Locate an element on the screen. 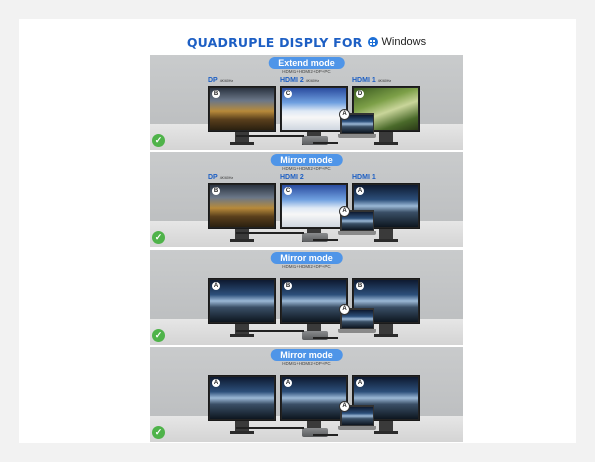  poster-title: QUADRUPLE DISPLY FOR is located at coordinates (274, 42).